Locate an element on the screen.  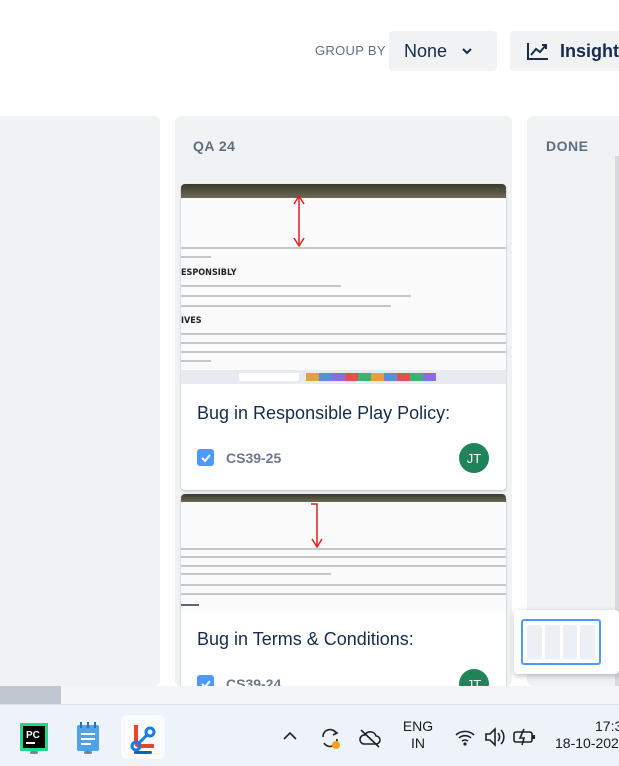
svg-text: PC is located at coordinates (33, 735).